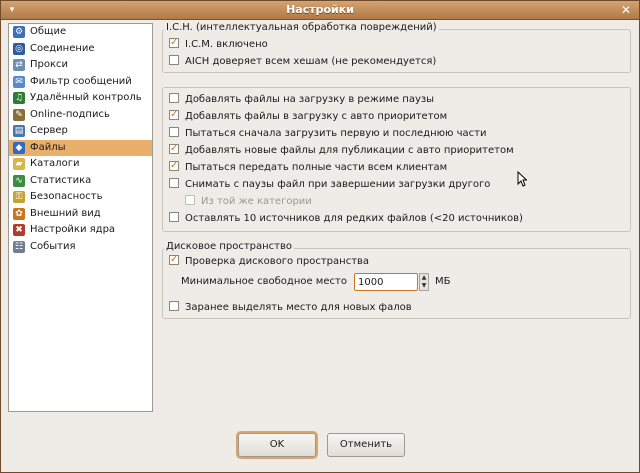 The height and width of the screenshot is (473, 640). Describe the element at coordinates (65, 213) in the screenshot. I see `sidebar-item-label: Внешний вид` at that location.